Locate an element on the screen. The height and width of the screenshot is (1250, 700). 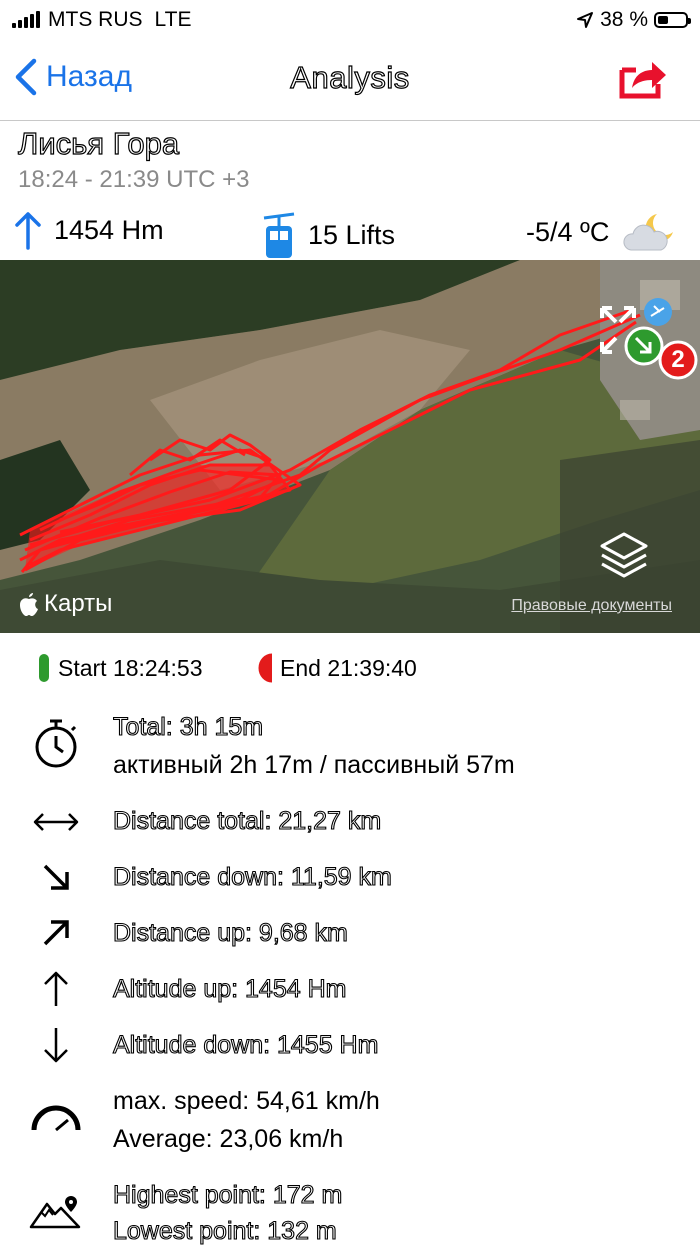
apple-logo-icon is located at coordinates (29, 604).